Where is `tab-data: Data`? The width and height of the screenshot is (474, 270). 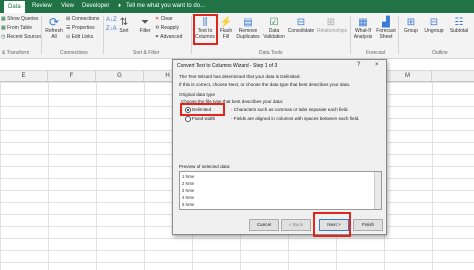 tab-data: Data is located at coordinates (14, 7).